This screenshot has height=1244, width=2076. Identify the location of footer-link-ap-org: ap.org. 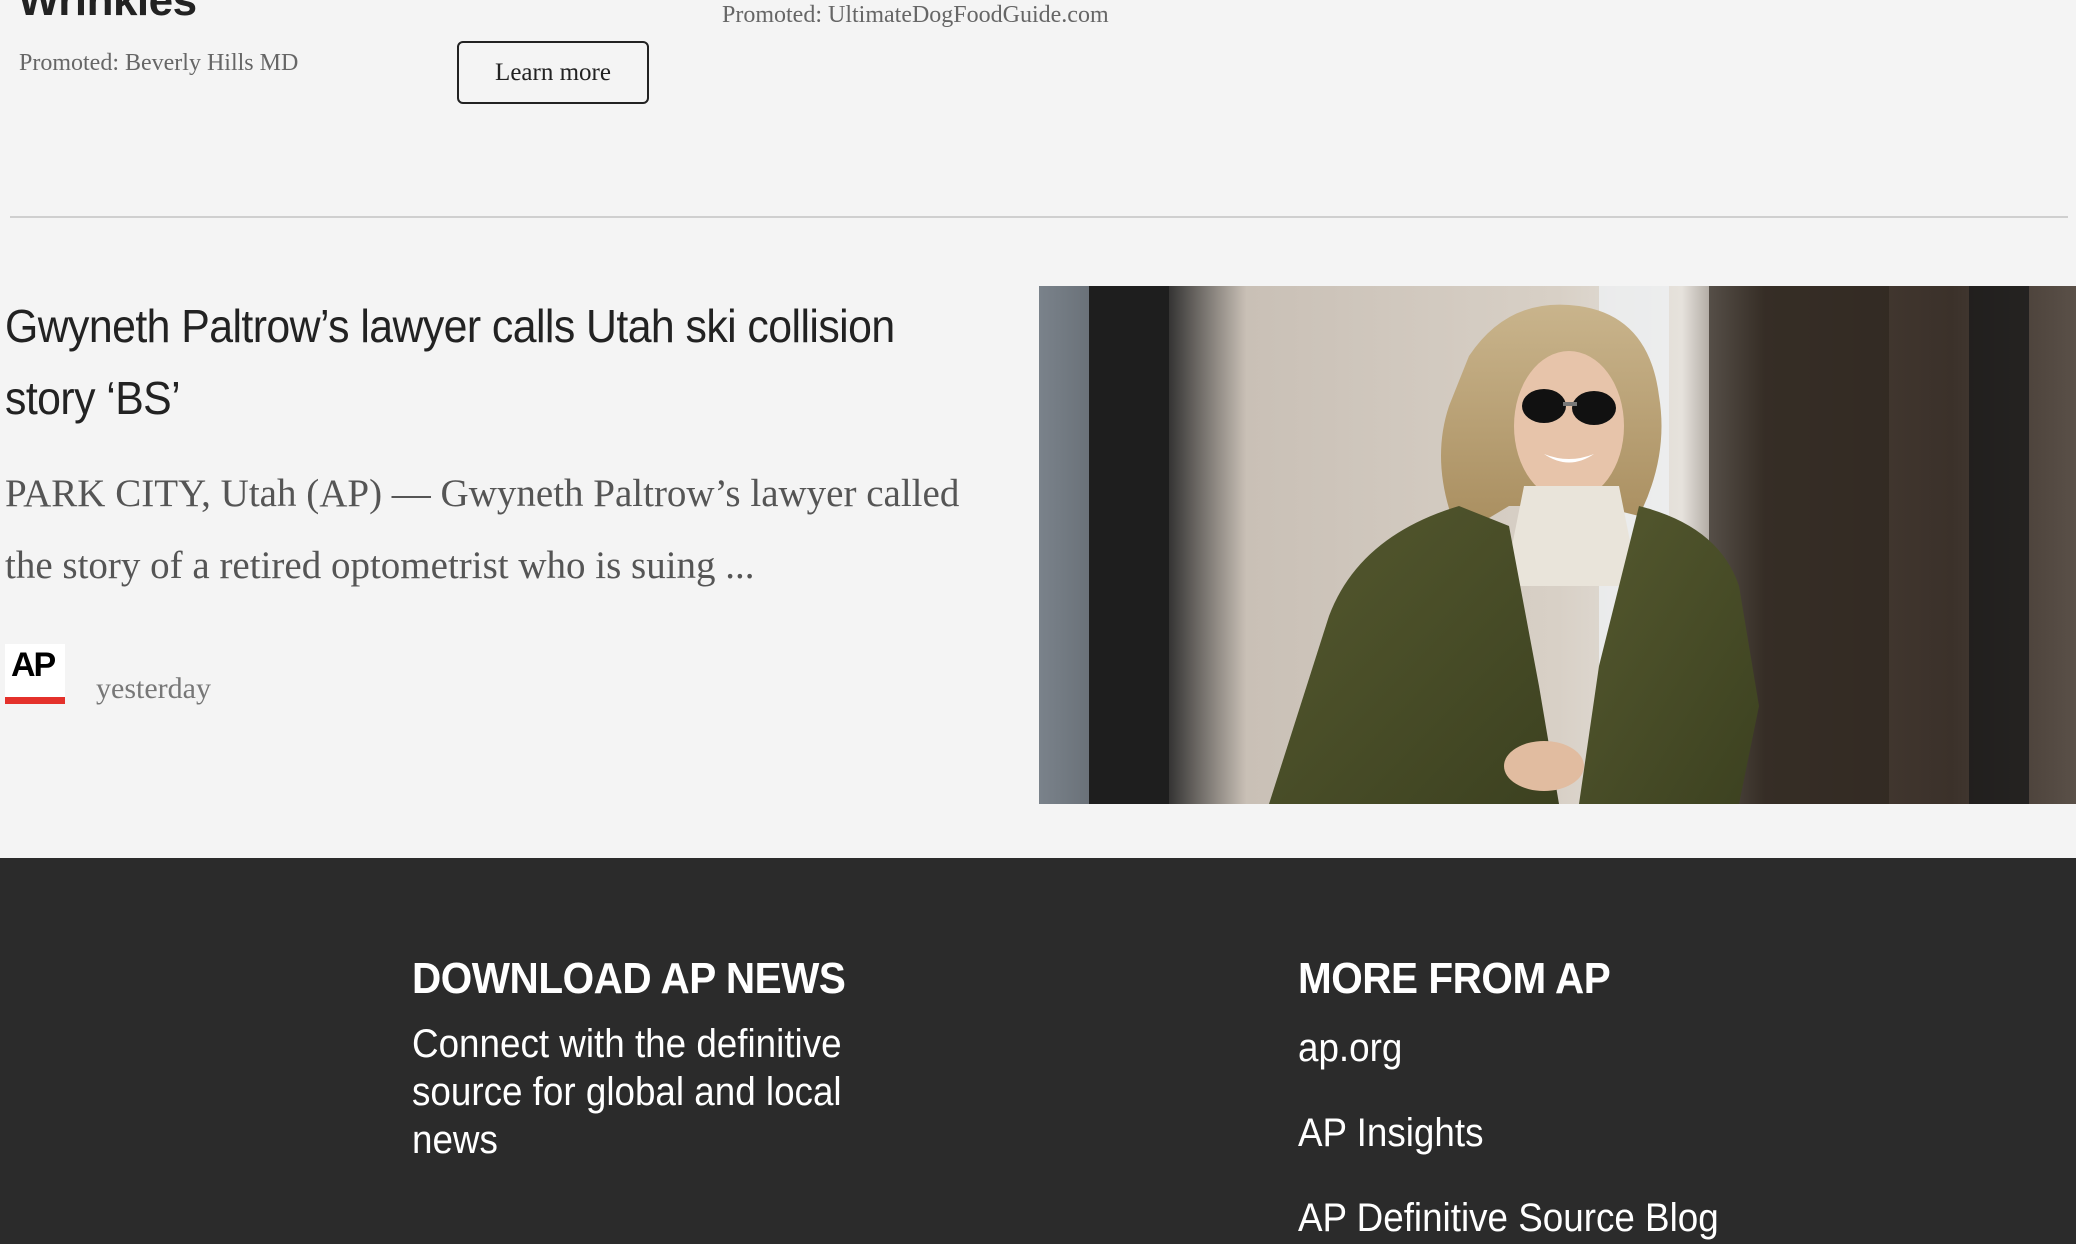
(1350, 1048).